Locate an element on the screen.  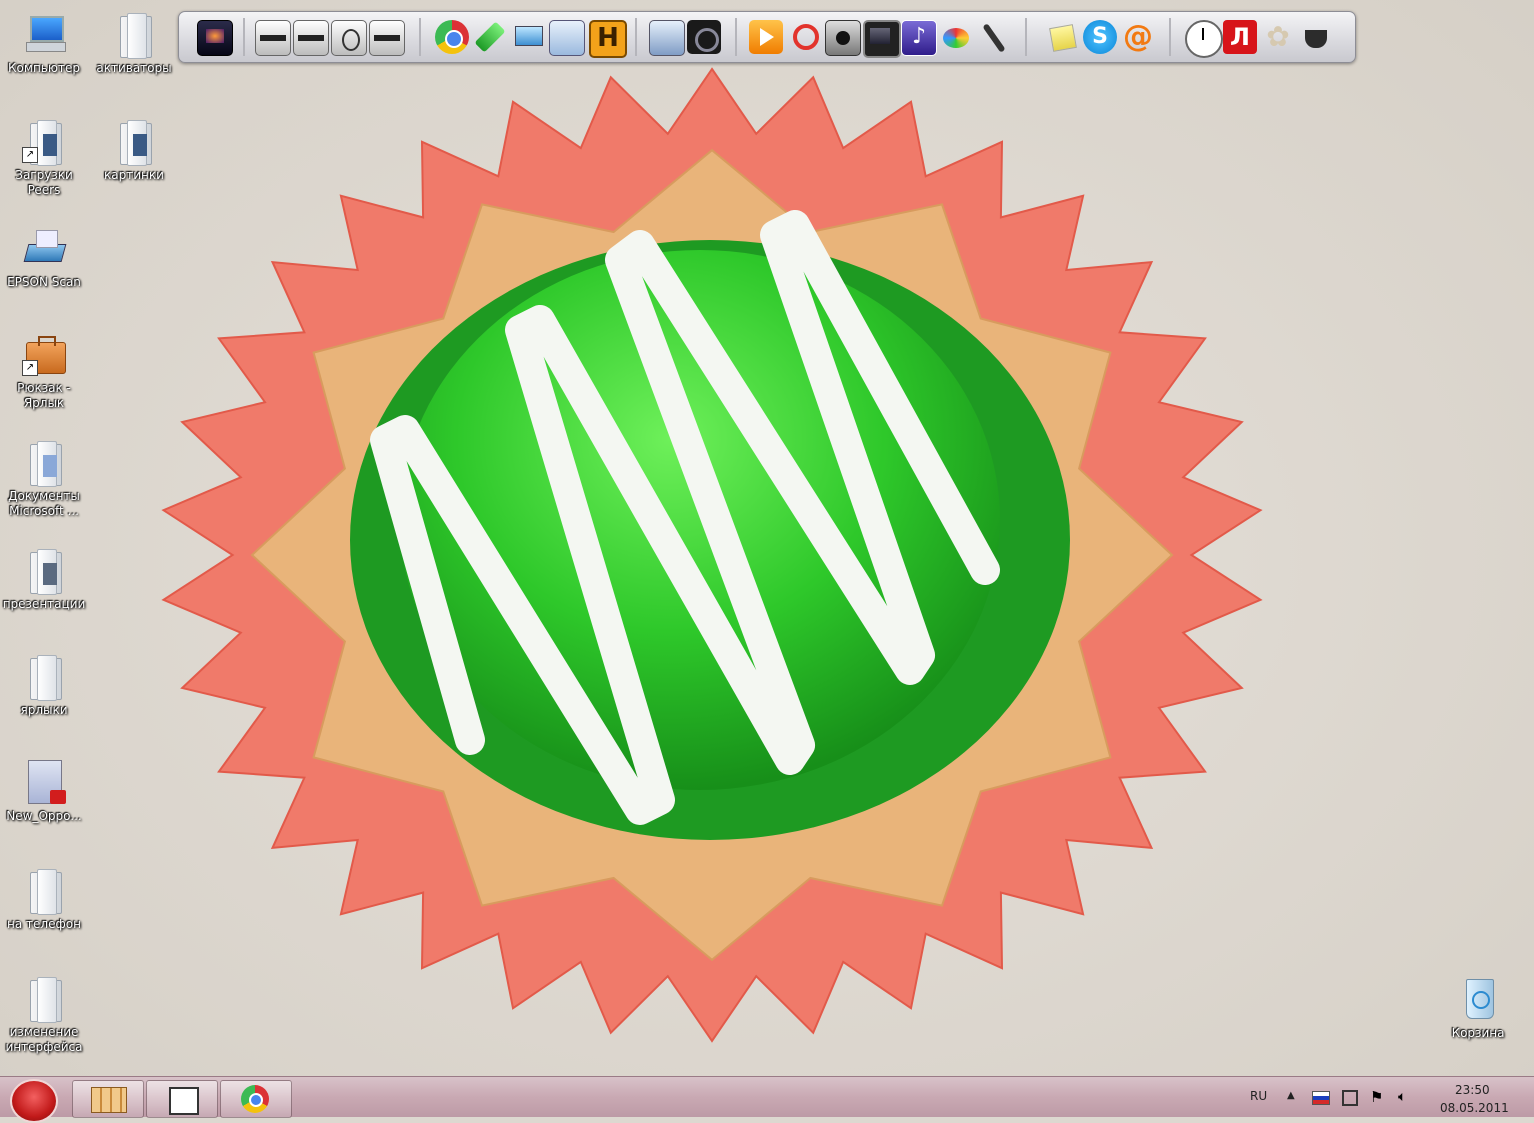
taskbar-explorer-button is located at coordinates (108, 1099).